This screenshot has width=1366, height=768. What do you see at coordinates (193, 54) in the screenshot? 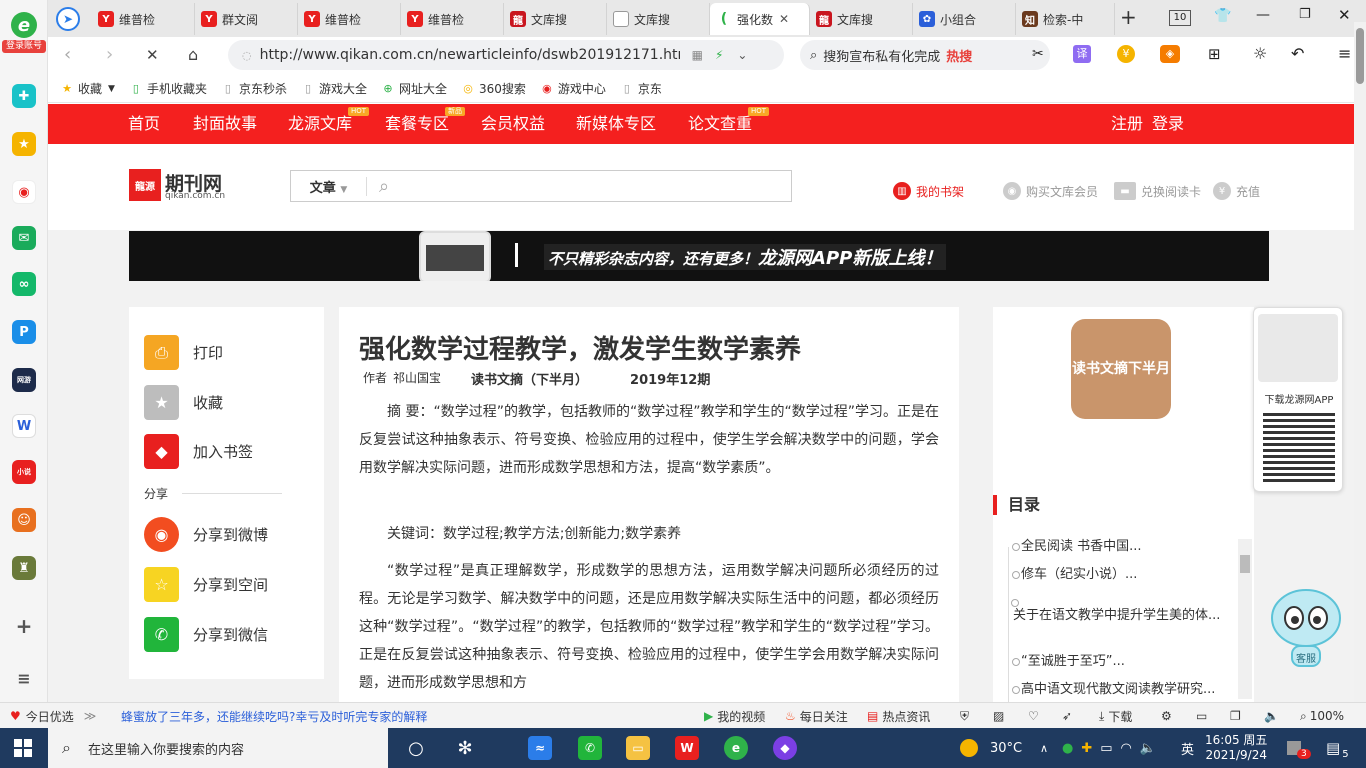
I see `home-icon: ⌂` at bounding box center [193, 54].